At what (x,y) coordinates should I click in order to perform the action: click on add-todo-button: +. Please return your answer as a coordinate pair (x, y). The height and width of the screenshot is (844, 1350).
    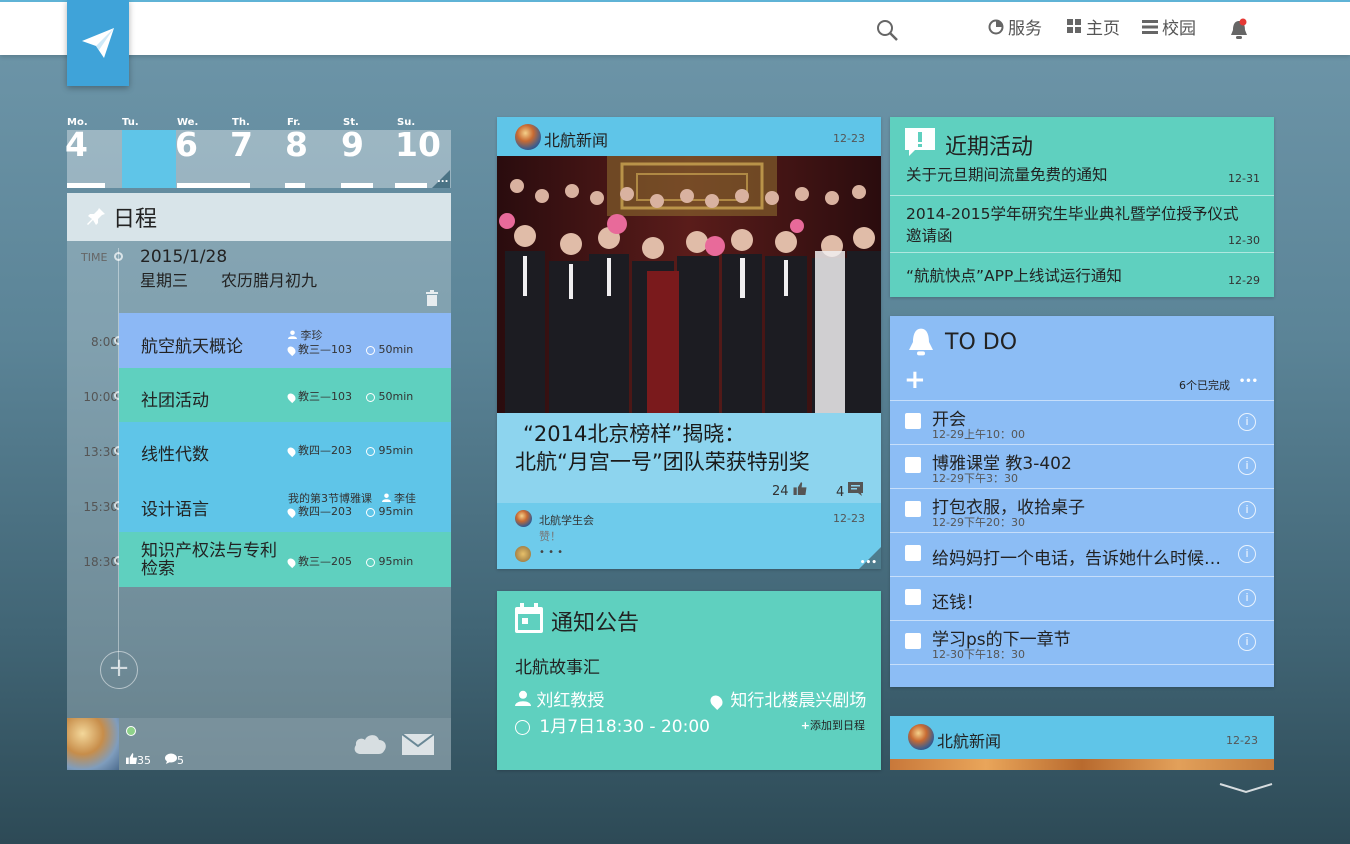
    Looking at the image, I should click on (915, 380).